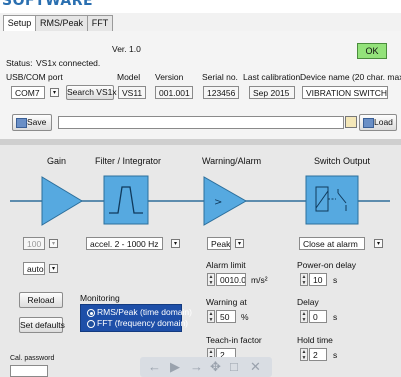 This screenshot has height=377, width=401. Describe the element at coordinates (28, 92) in the screenshot. I see `port-select: COM7` at that location.